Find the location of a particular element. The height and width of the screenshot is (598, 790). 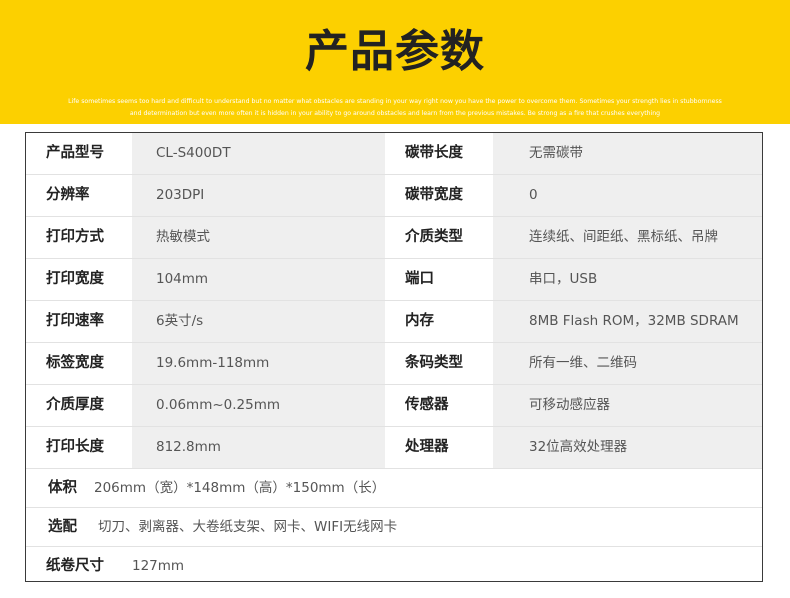

spec-value: 串口，USB is located at coordinates (627, 279).